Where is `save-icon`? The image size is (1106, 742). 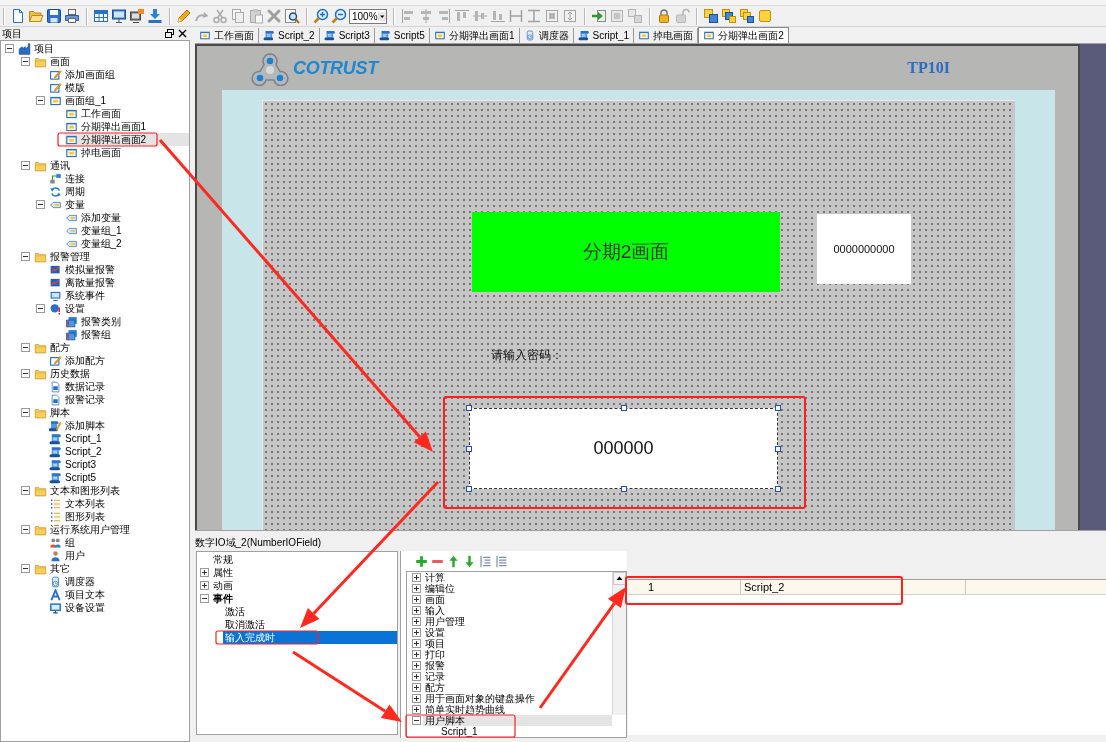 save-icon is located at coordinates (54, 16).